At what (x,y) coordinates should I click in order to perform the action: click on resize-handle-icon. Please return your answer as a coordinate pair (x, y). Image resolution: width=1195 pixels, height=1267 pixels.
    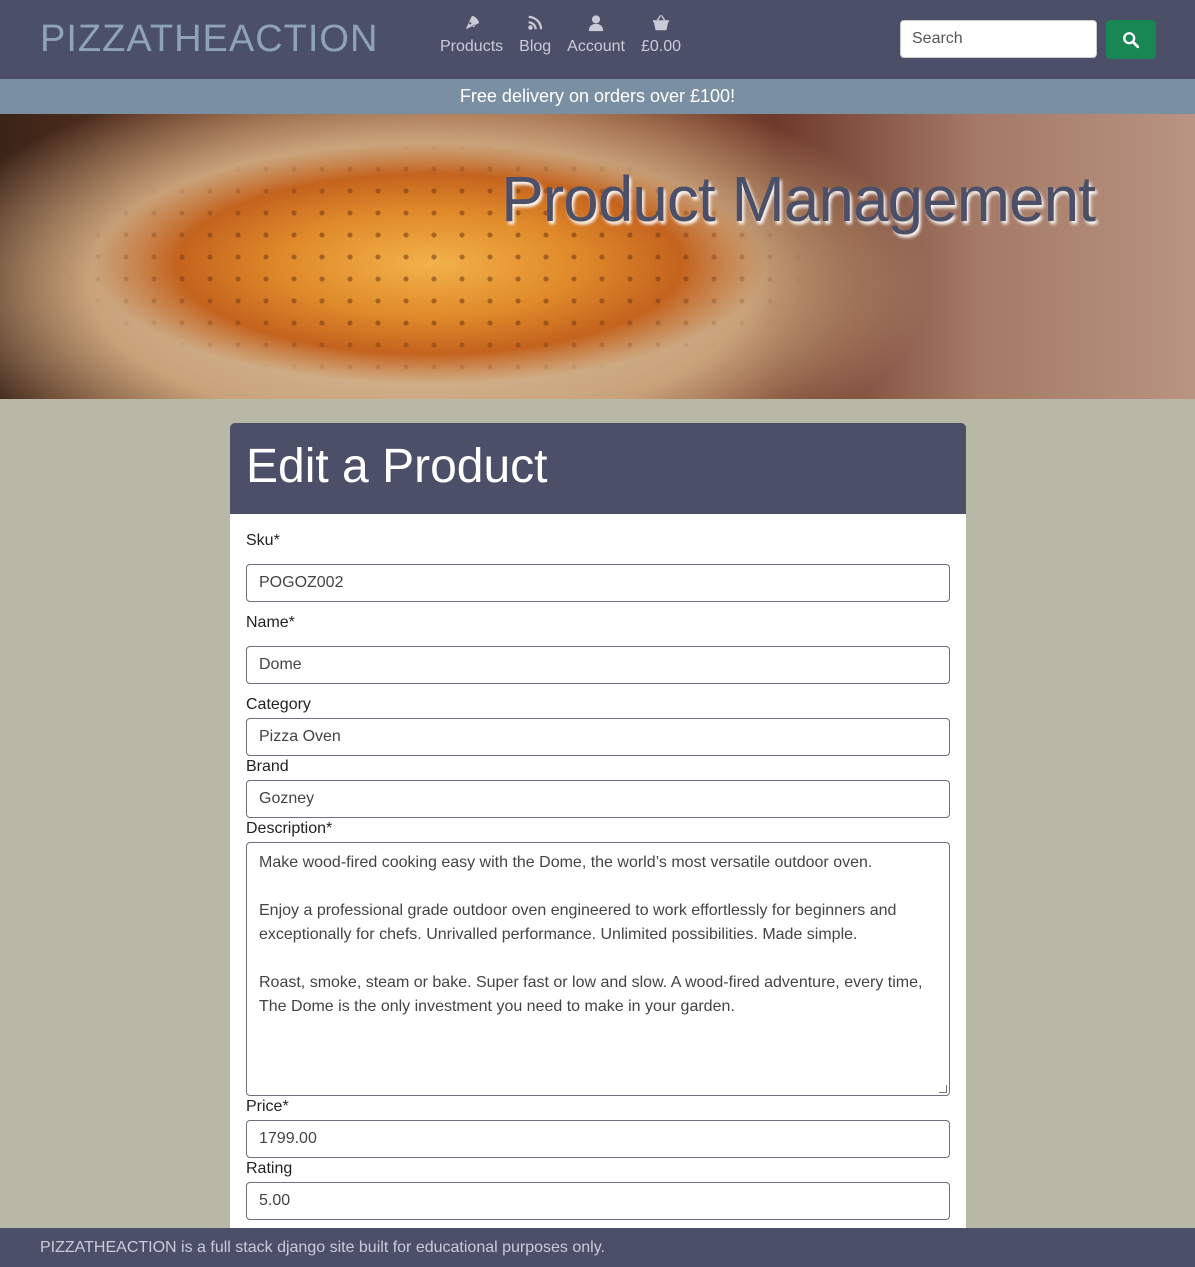
    Looking at the image, I should click on (943, 1089).